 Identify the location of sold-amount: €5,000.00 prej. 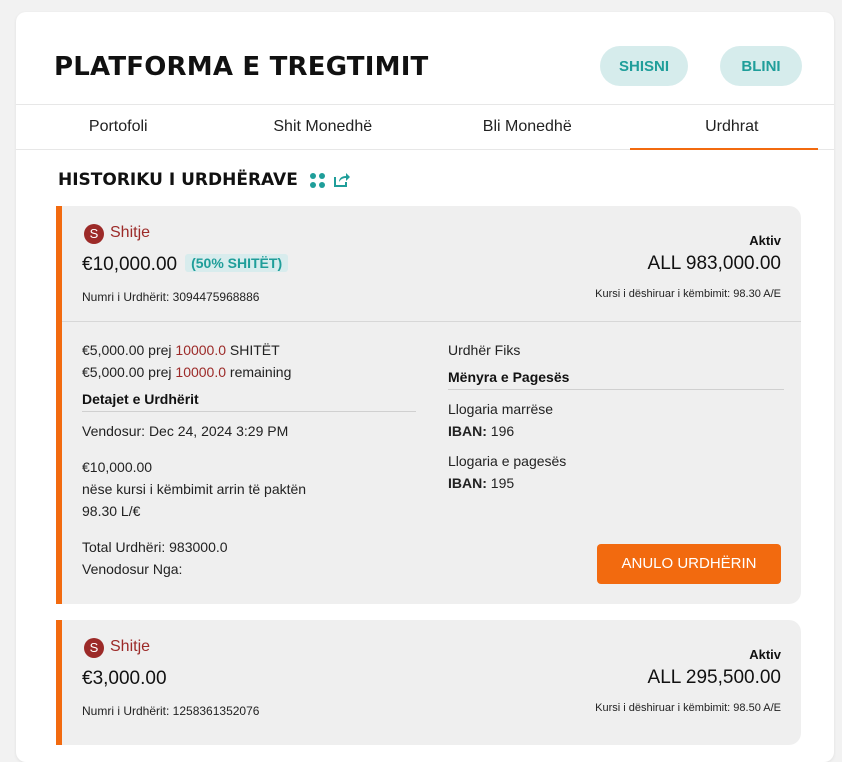
(129, 350).